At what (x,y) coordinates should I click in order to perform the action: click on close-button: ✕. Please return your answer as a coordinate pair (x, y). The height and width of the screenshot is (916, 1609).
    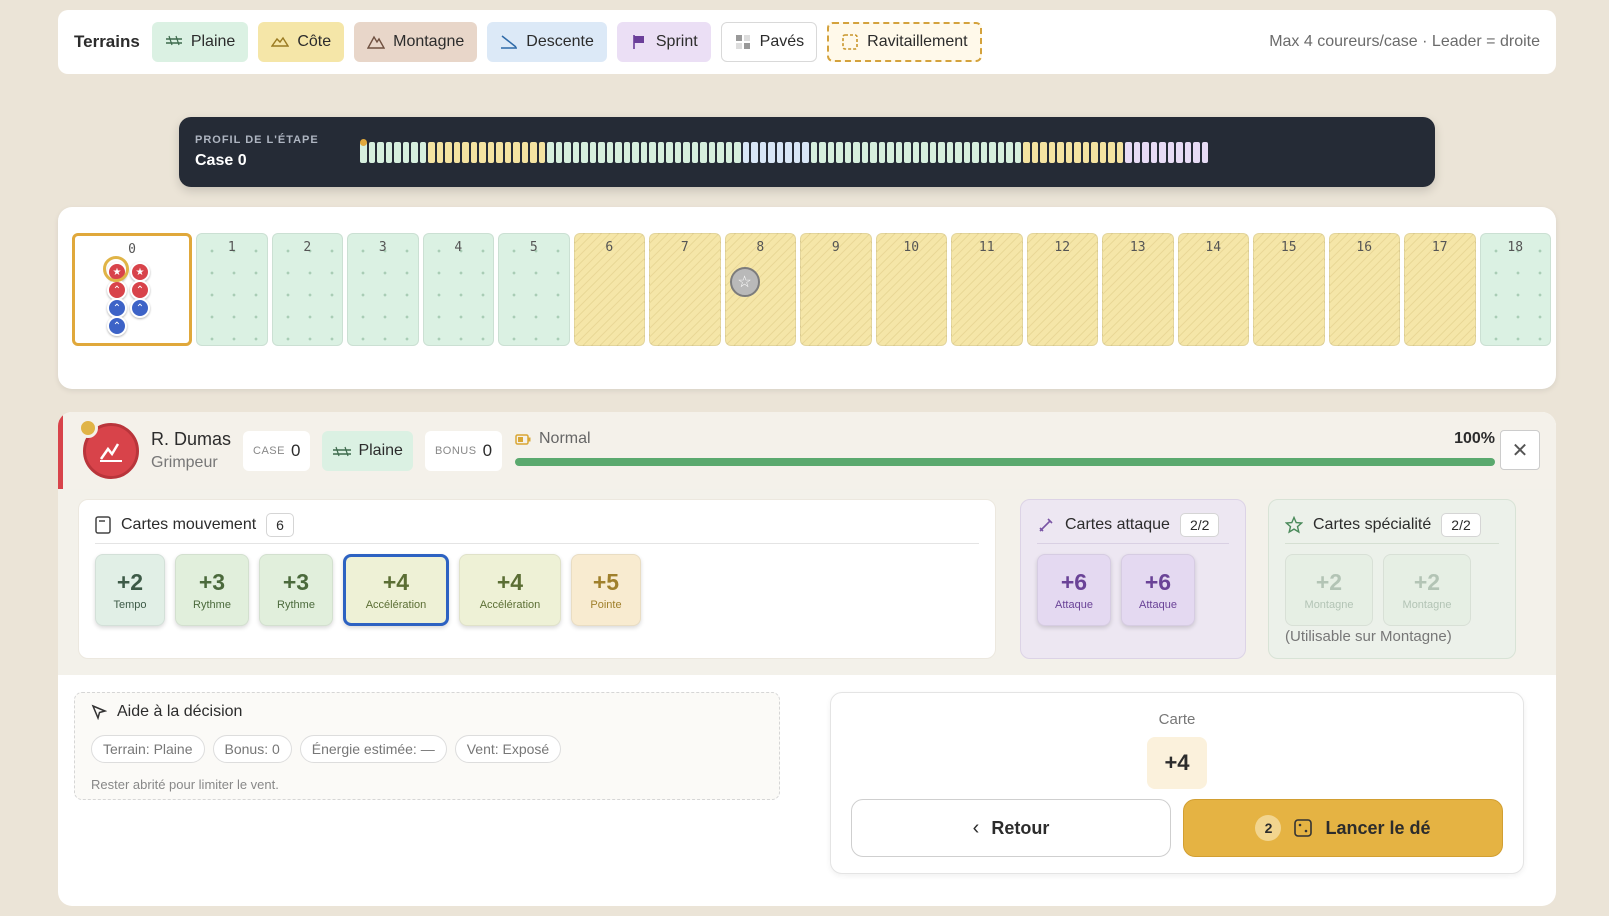
    Looking at the image, I should click on (1520, 450).